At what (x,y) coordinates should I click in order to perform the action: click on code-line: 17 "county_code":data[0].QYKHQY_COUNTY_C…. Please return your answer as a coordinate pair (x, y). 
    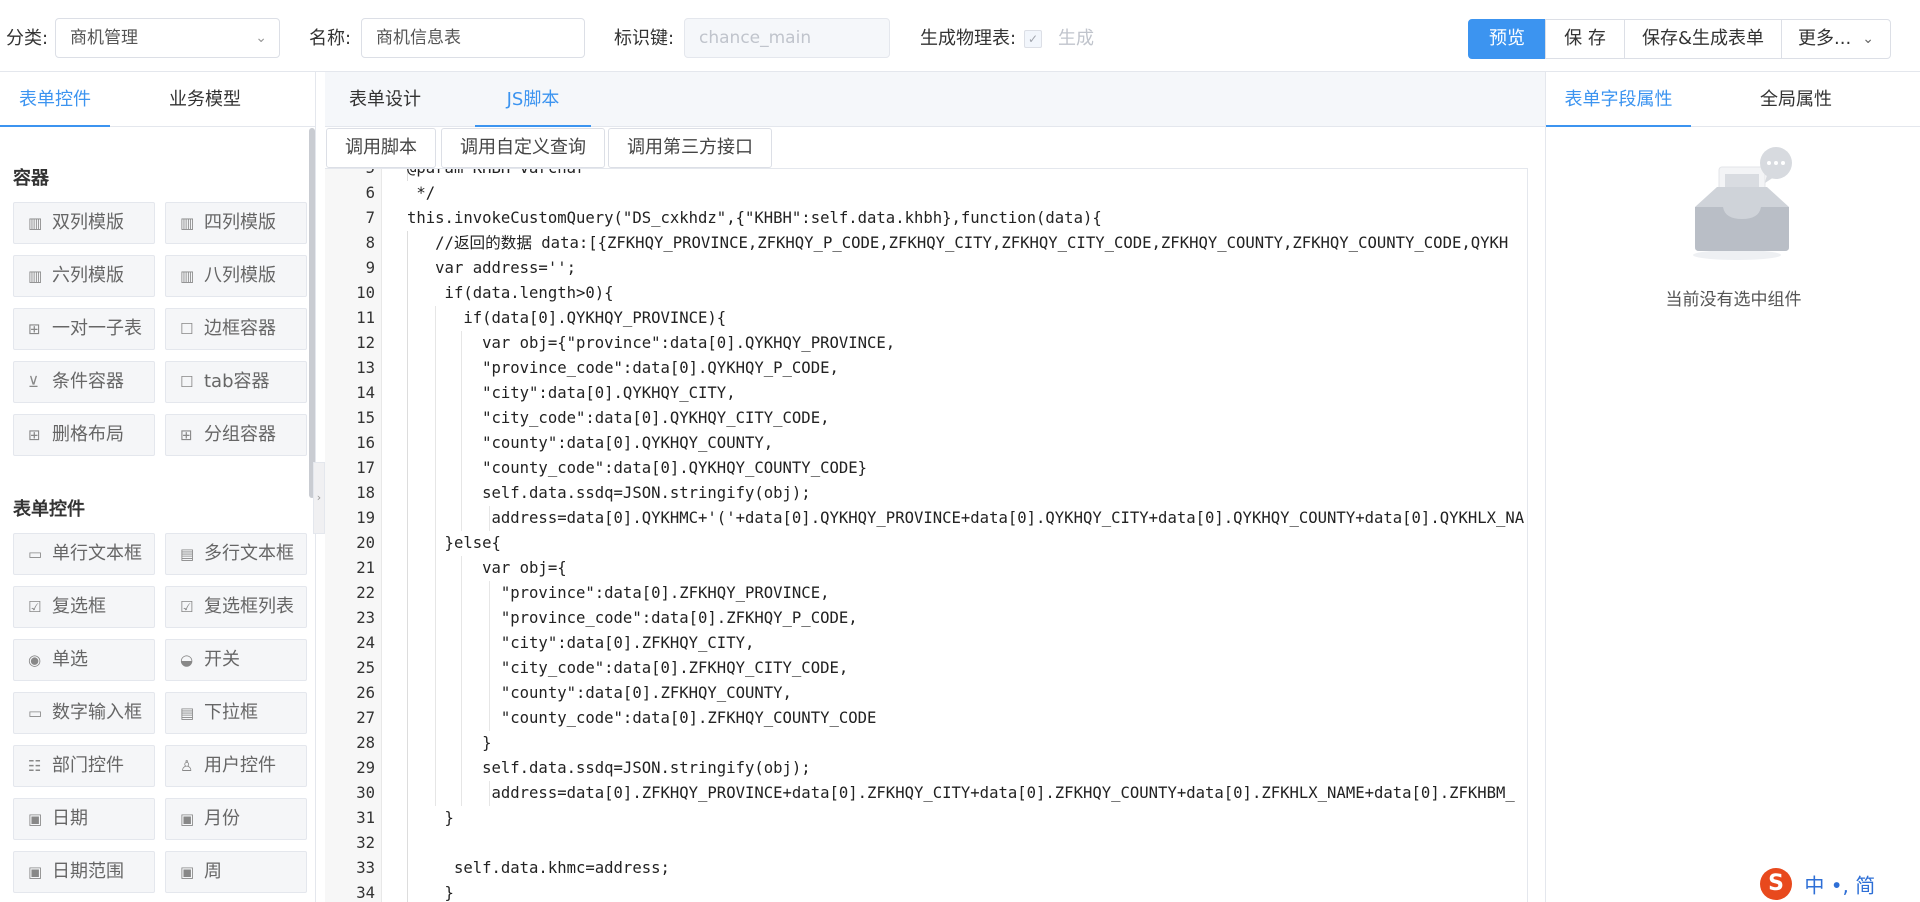
    Looking at the image, I should click on (926, 468).